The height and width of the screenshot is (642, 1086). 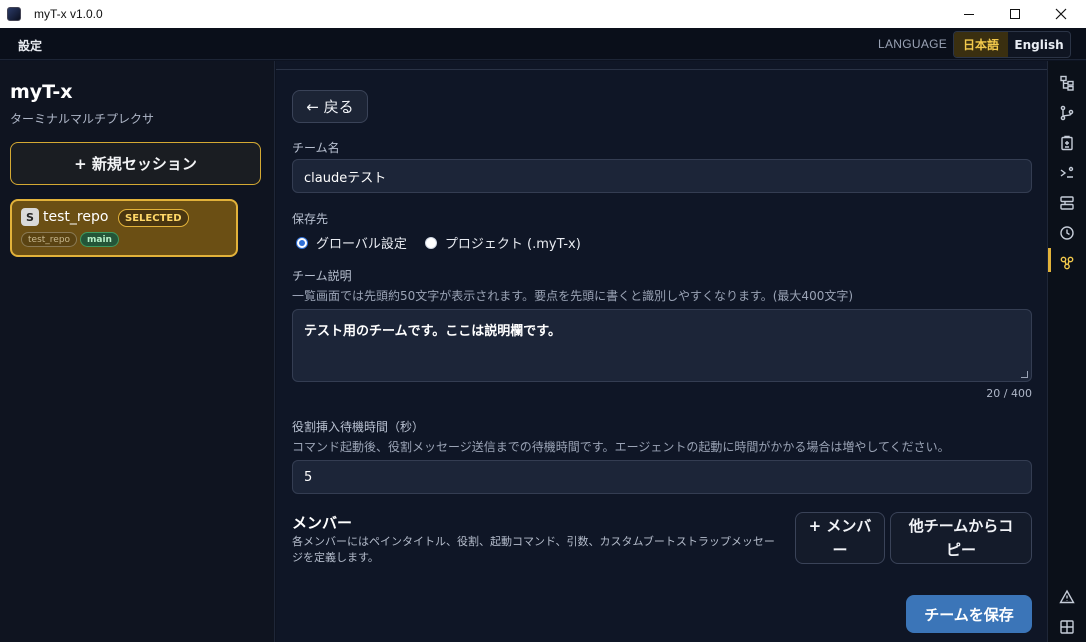 I want to click on session-repo-tag: test_repo, so click(x=49, y=239).